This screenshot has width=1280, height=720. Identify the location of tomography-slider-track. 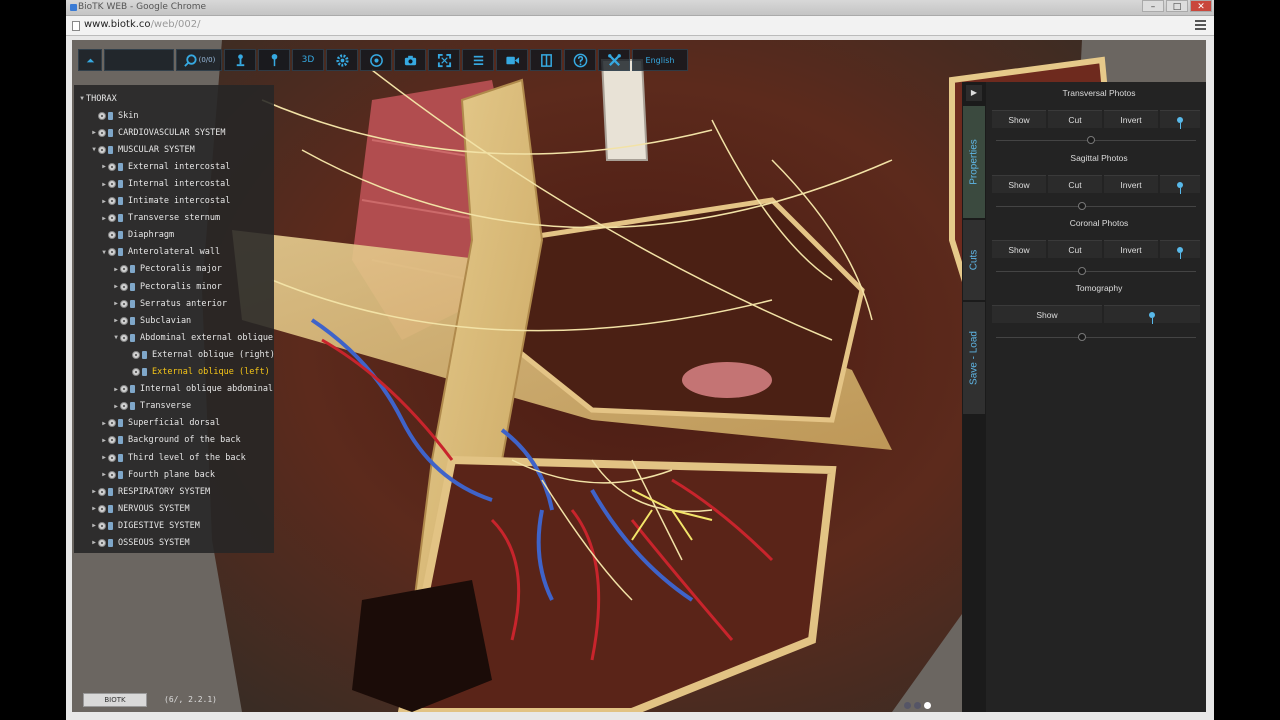
(1096, 337).